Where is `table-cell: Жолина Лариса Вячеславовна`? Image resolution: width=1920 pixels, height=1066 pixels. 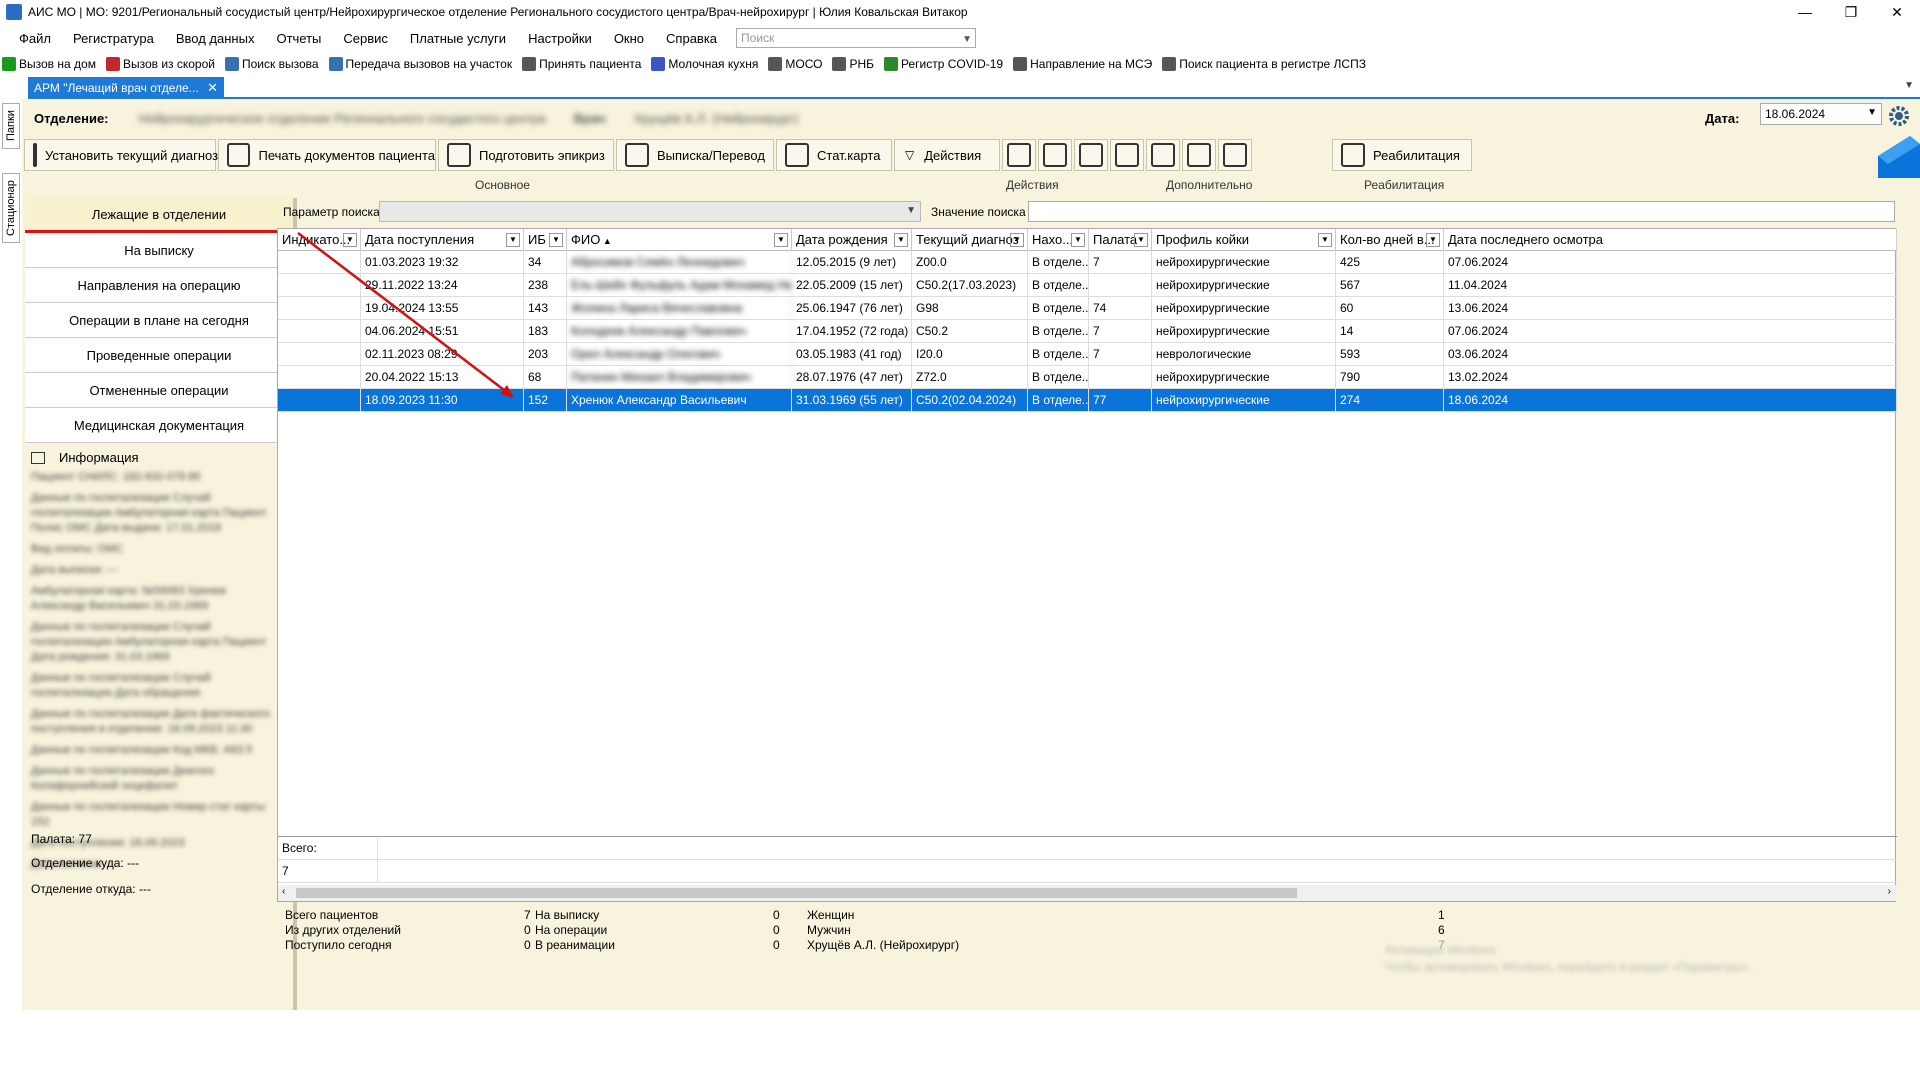 table-cell: Жолина Лариса Вячеславовна is located at coordinates (679, 308).